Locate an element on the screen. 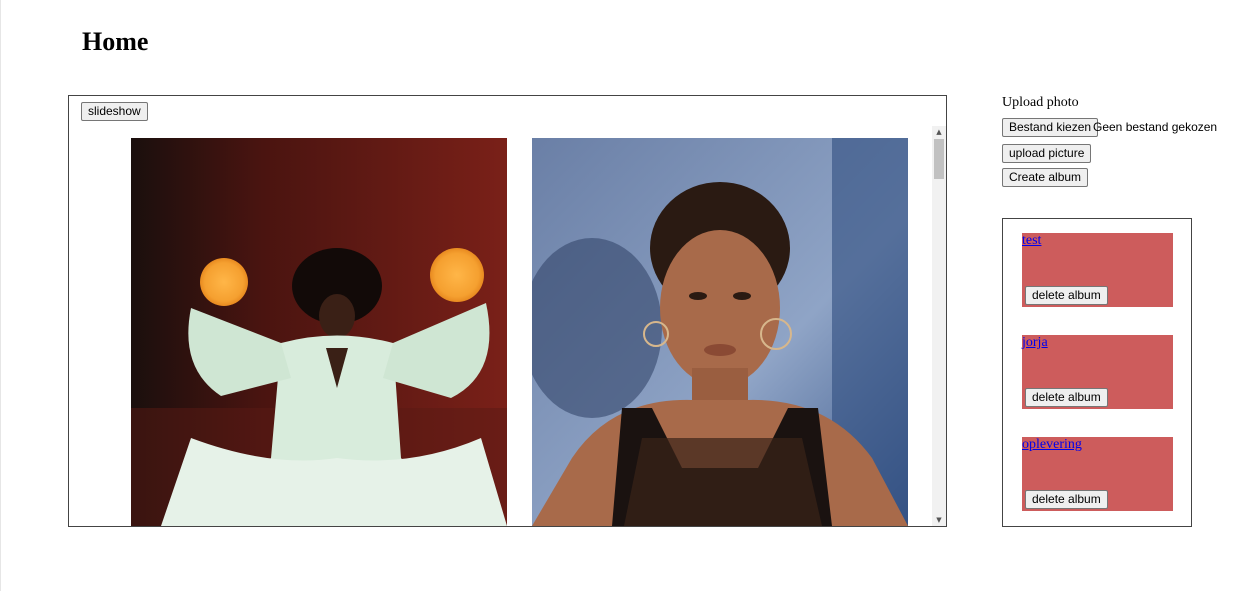  scrollbar-thumb is located at coordinates (939, 159).